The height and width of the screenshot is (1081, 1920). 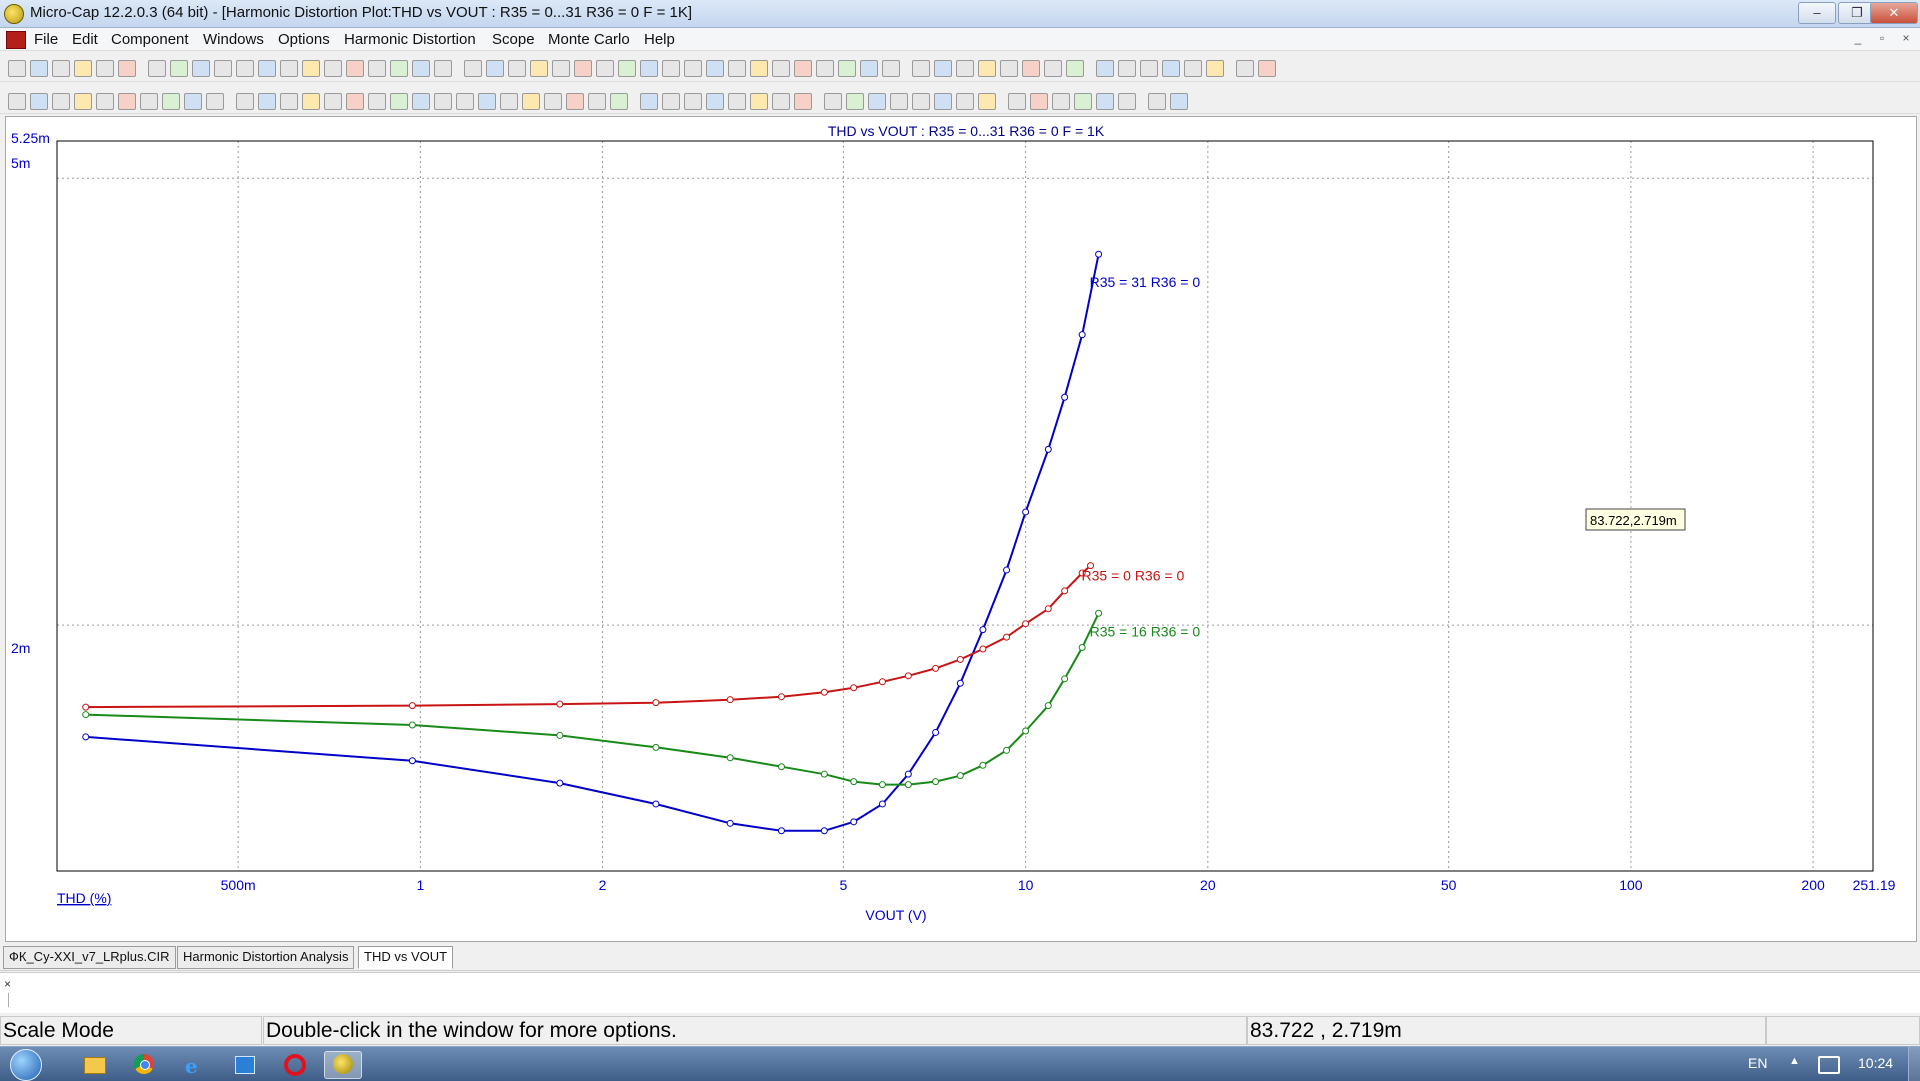 What do you see at coordinates (16, 40) in the screenshot?
I see `document-icon` at bounding box center [16, 40].